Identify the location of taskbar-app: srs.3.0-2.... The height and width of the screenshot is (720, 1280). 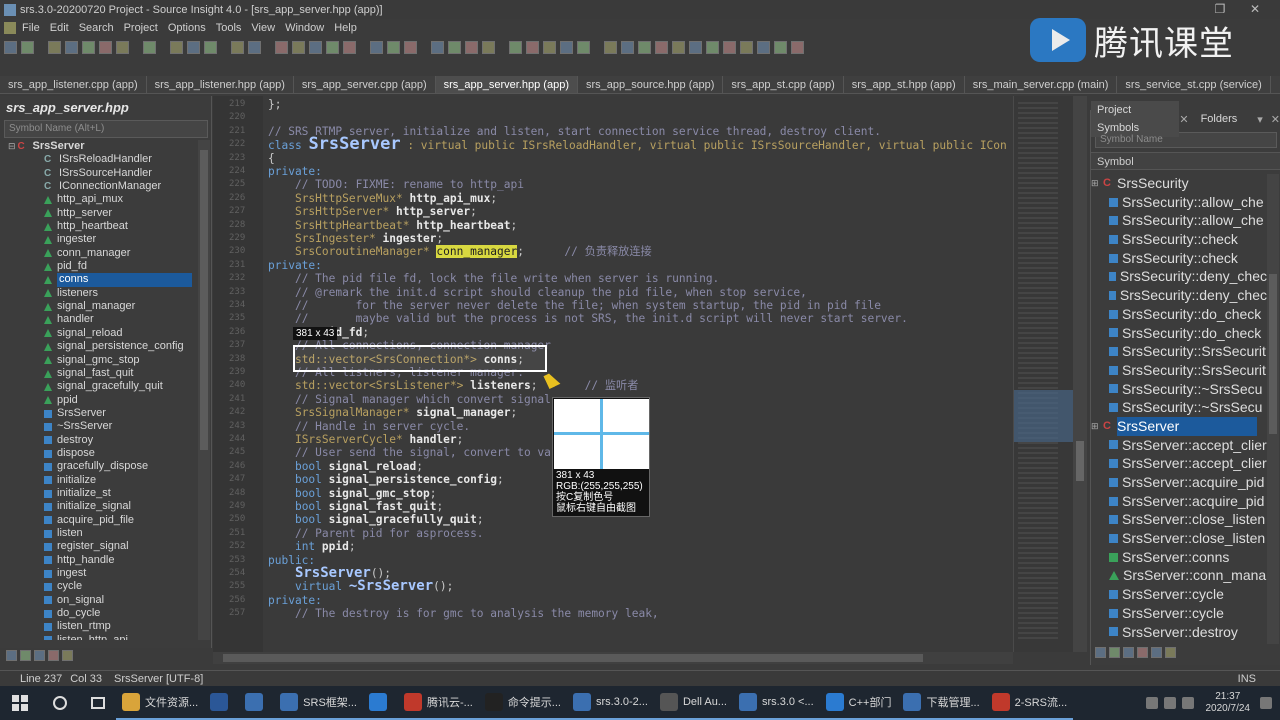
(610, 703).